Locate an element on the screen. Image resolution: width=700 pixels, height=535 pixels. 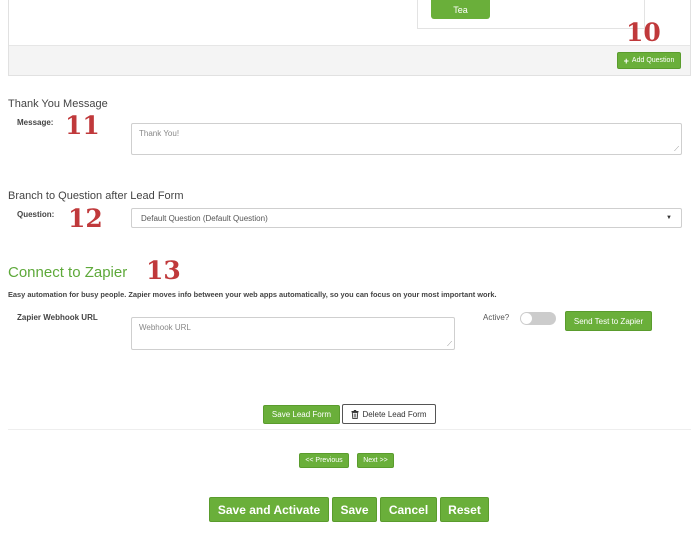
branch-question-select: Default Question (Default Question) ▼ is located at coordinates (406, 218).